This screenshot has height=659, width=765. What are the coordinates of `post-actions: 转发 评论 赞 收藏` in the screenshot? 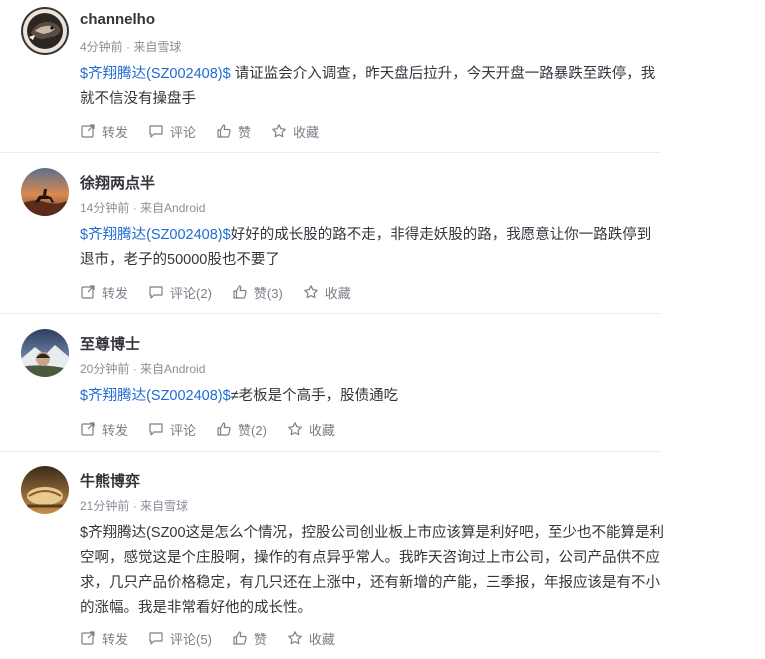 It's located at (199, 131).